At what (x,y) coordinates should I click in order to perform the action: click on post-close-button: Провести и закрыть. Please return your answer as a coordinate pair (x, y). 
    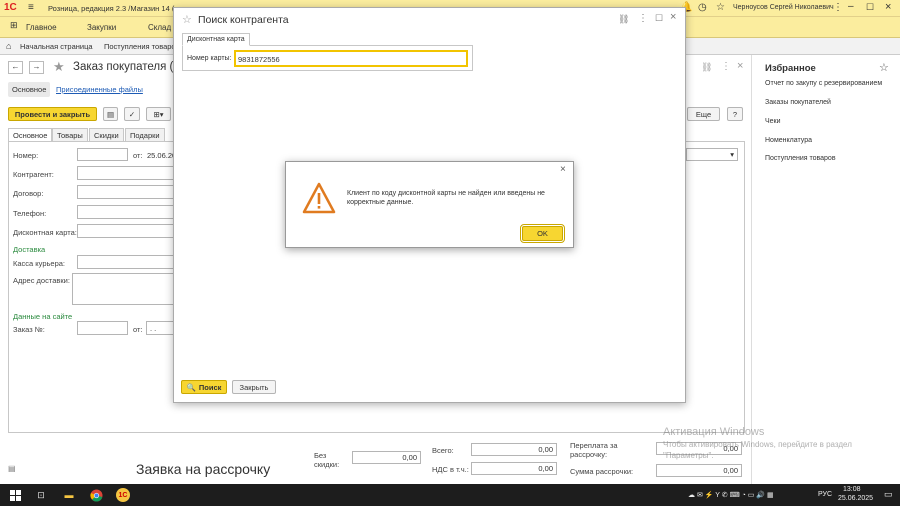
    Looking at the image, I should click on (52, 114).